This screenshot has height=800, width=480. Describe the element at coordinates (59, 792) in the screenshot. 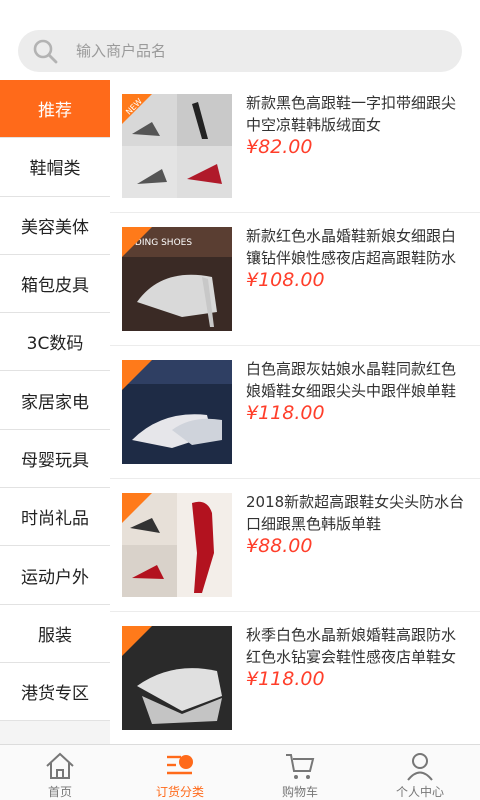

I see `tab-label: 首页` at that location.